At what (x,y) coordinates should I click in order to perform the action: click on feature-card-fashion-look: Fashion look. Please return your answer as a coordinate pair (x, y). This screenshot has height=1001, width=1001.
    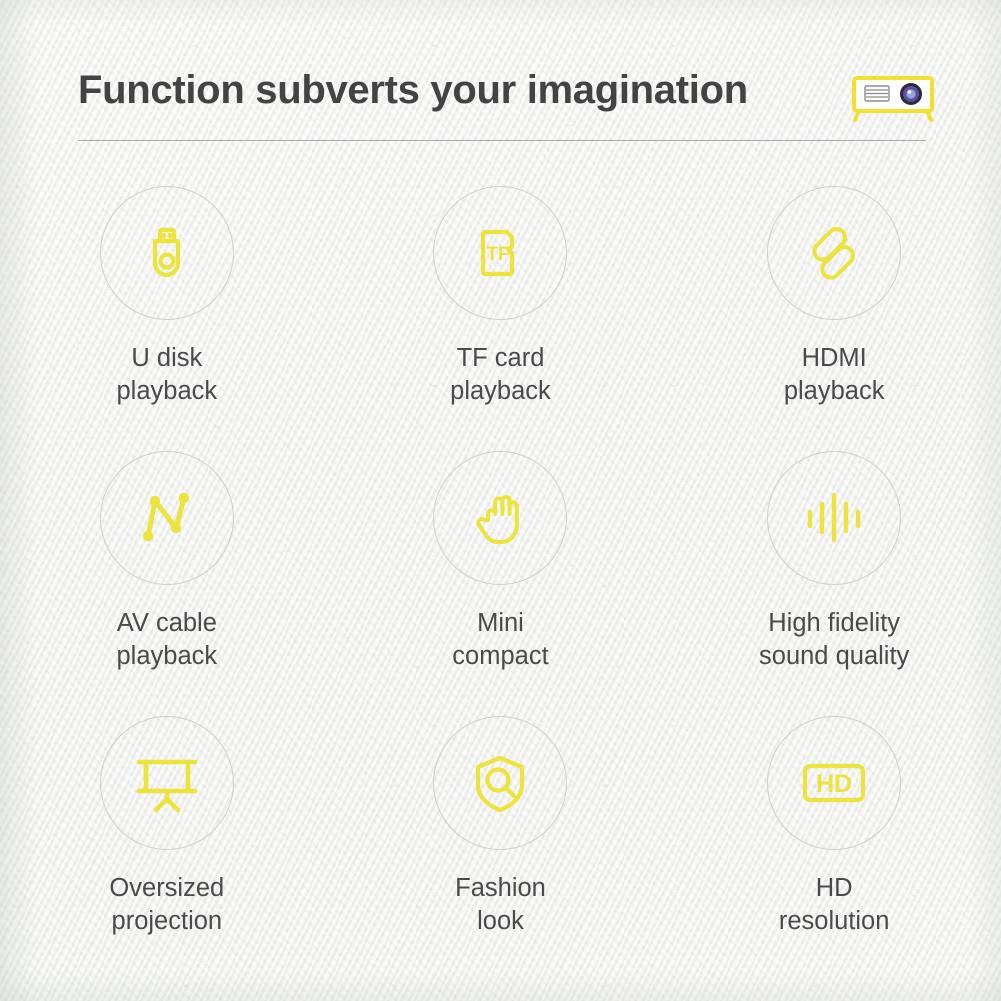
    Looking at the image, I should click on (501, 848).